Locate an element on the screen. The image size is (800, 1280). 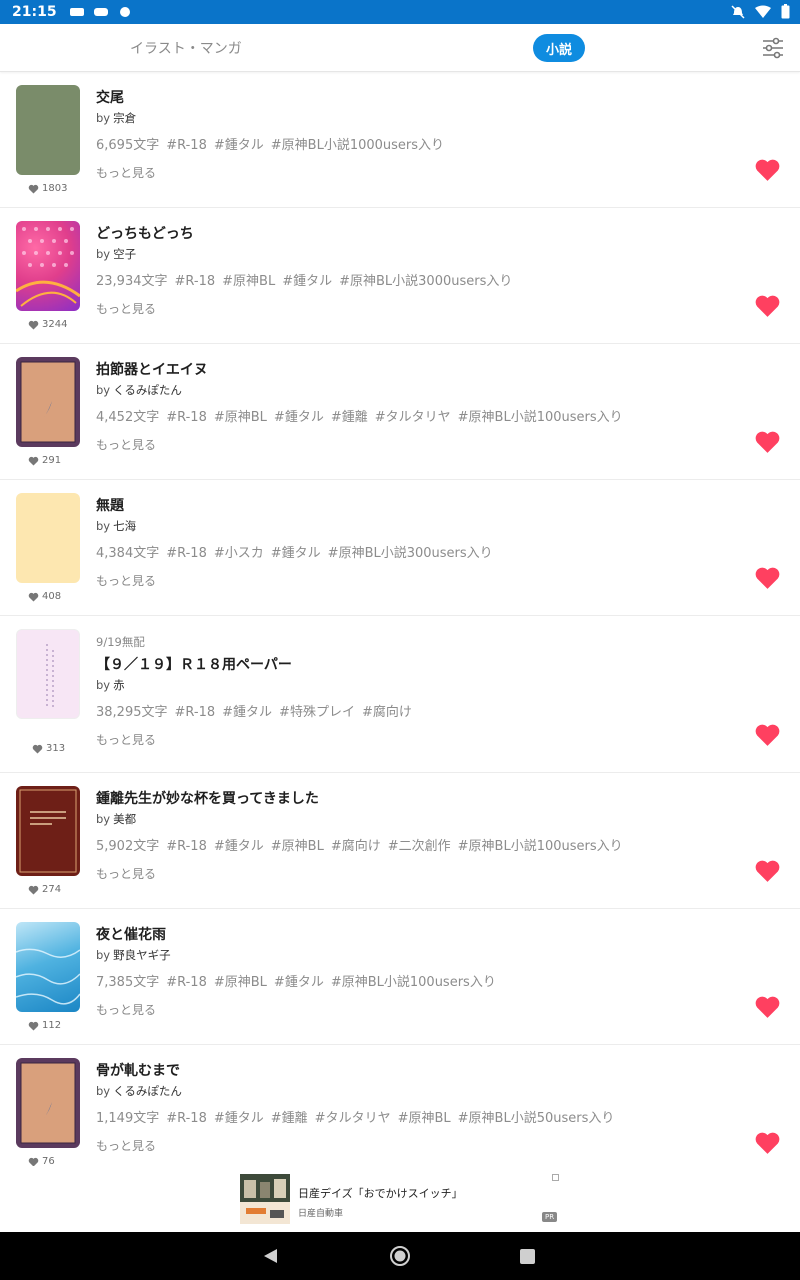
novel-author: by 七海 is located at coordinates (116, 526).